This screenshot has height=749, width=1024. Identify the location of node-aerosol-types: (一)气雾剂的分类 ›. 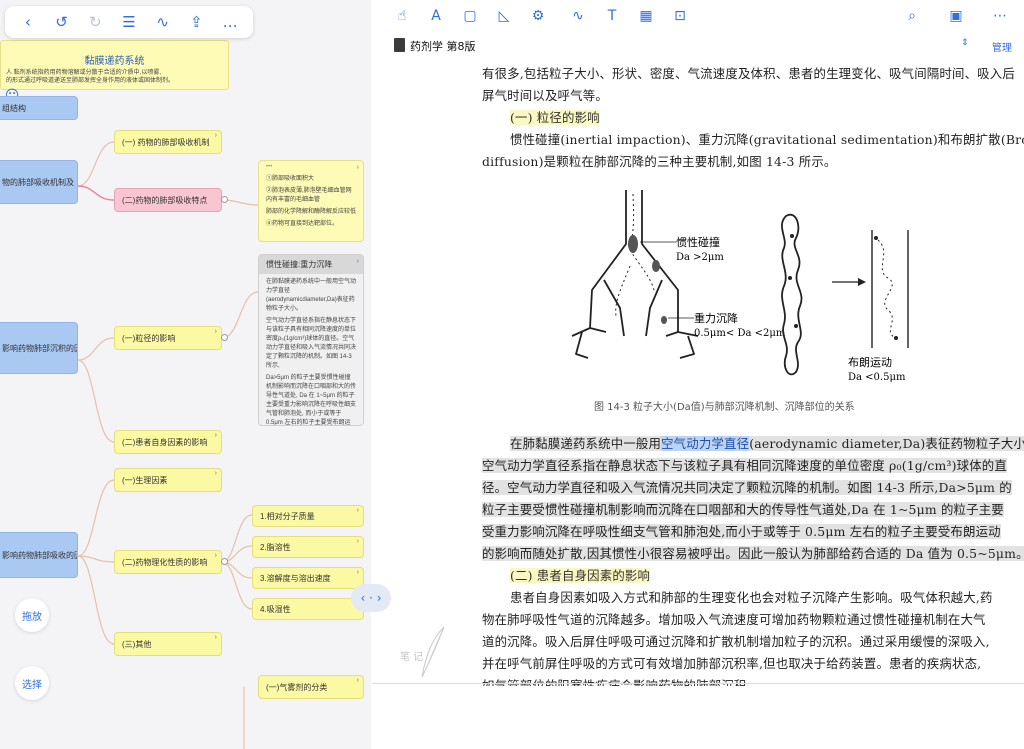
(311, 687).